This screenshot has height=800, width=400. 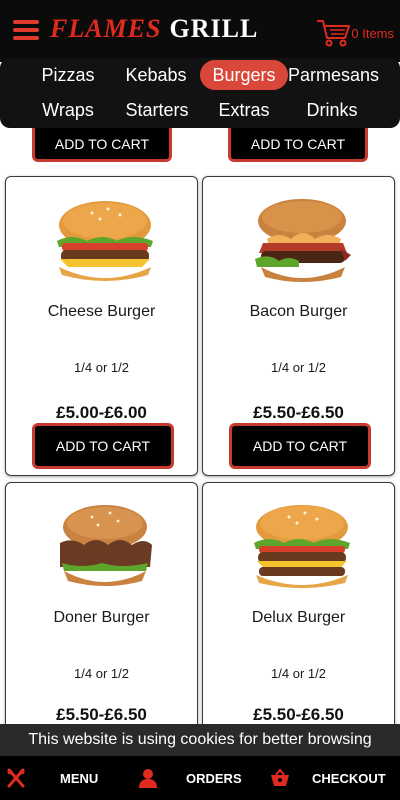 I want to click on bacon-burger-image, so click(x=303, y=240).